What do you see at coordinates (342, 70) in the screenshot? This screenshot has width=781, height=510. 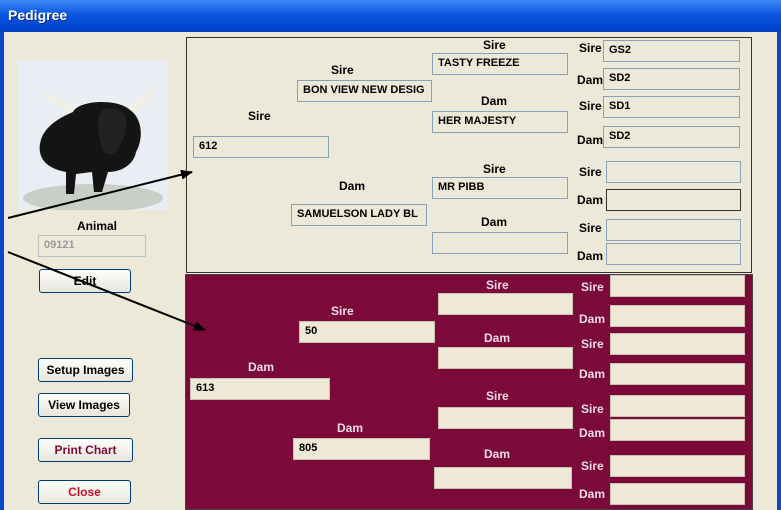 I see `sire-sire-label: Sire` at bounding box center [342, 70].